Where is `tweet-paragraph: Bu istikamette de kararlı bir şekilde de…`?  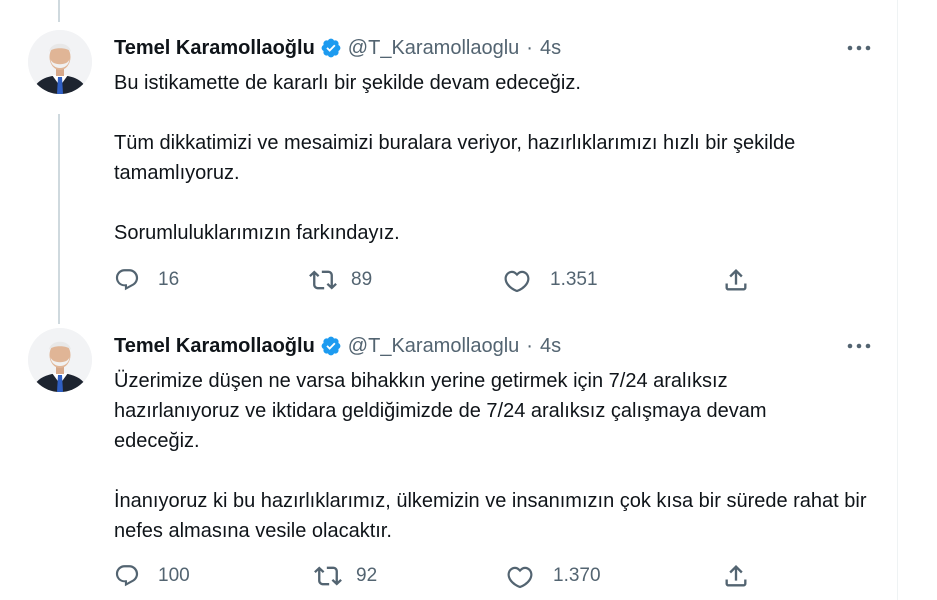
tweet-paragraph: Bu istikamette de kararlı bir şekilde de… is located at coordinates (347, 83).